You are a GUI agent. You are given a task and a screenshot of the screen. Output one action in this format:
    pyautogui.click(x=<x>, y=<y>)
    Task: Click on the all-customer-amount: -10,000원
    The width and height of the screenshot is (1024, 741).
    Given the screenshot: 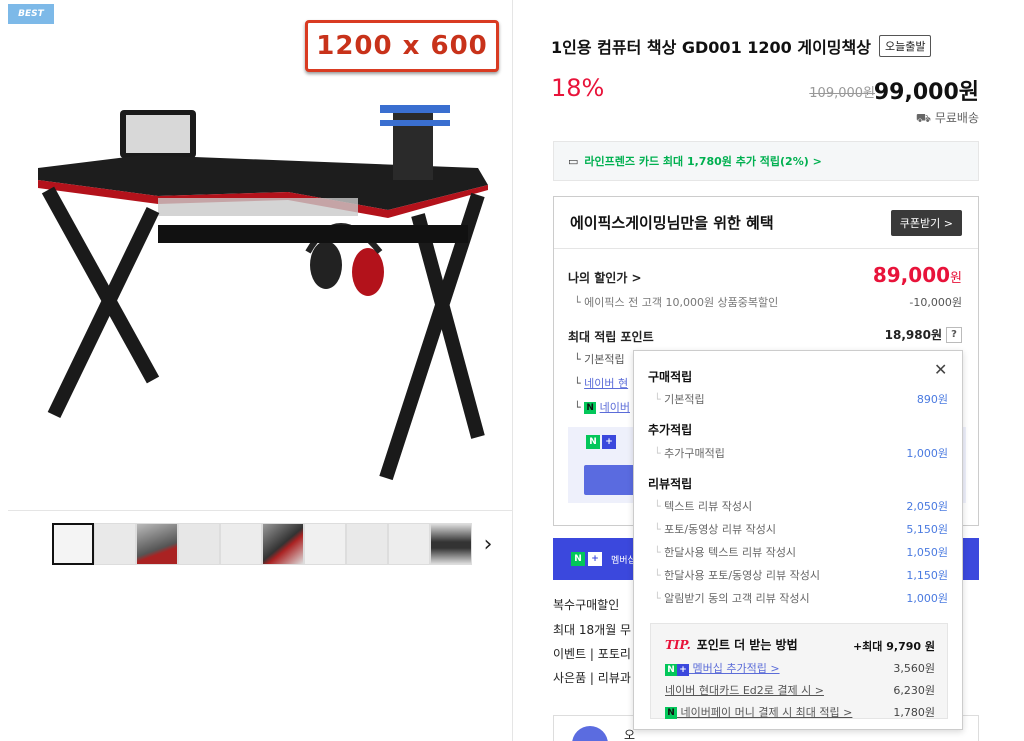 What is the action you would take?
    pyautogui.click(x=935, y=302)
    